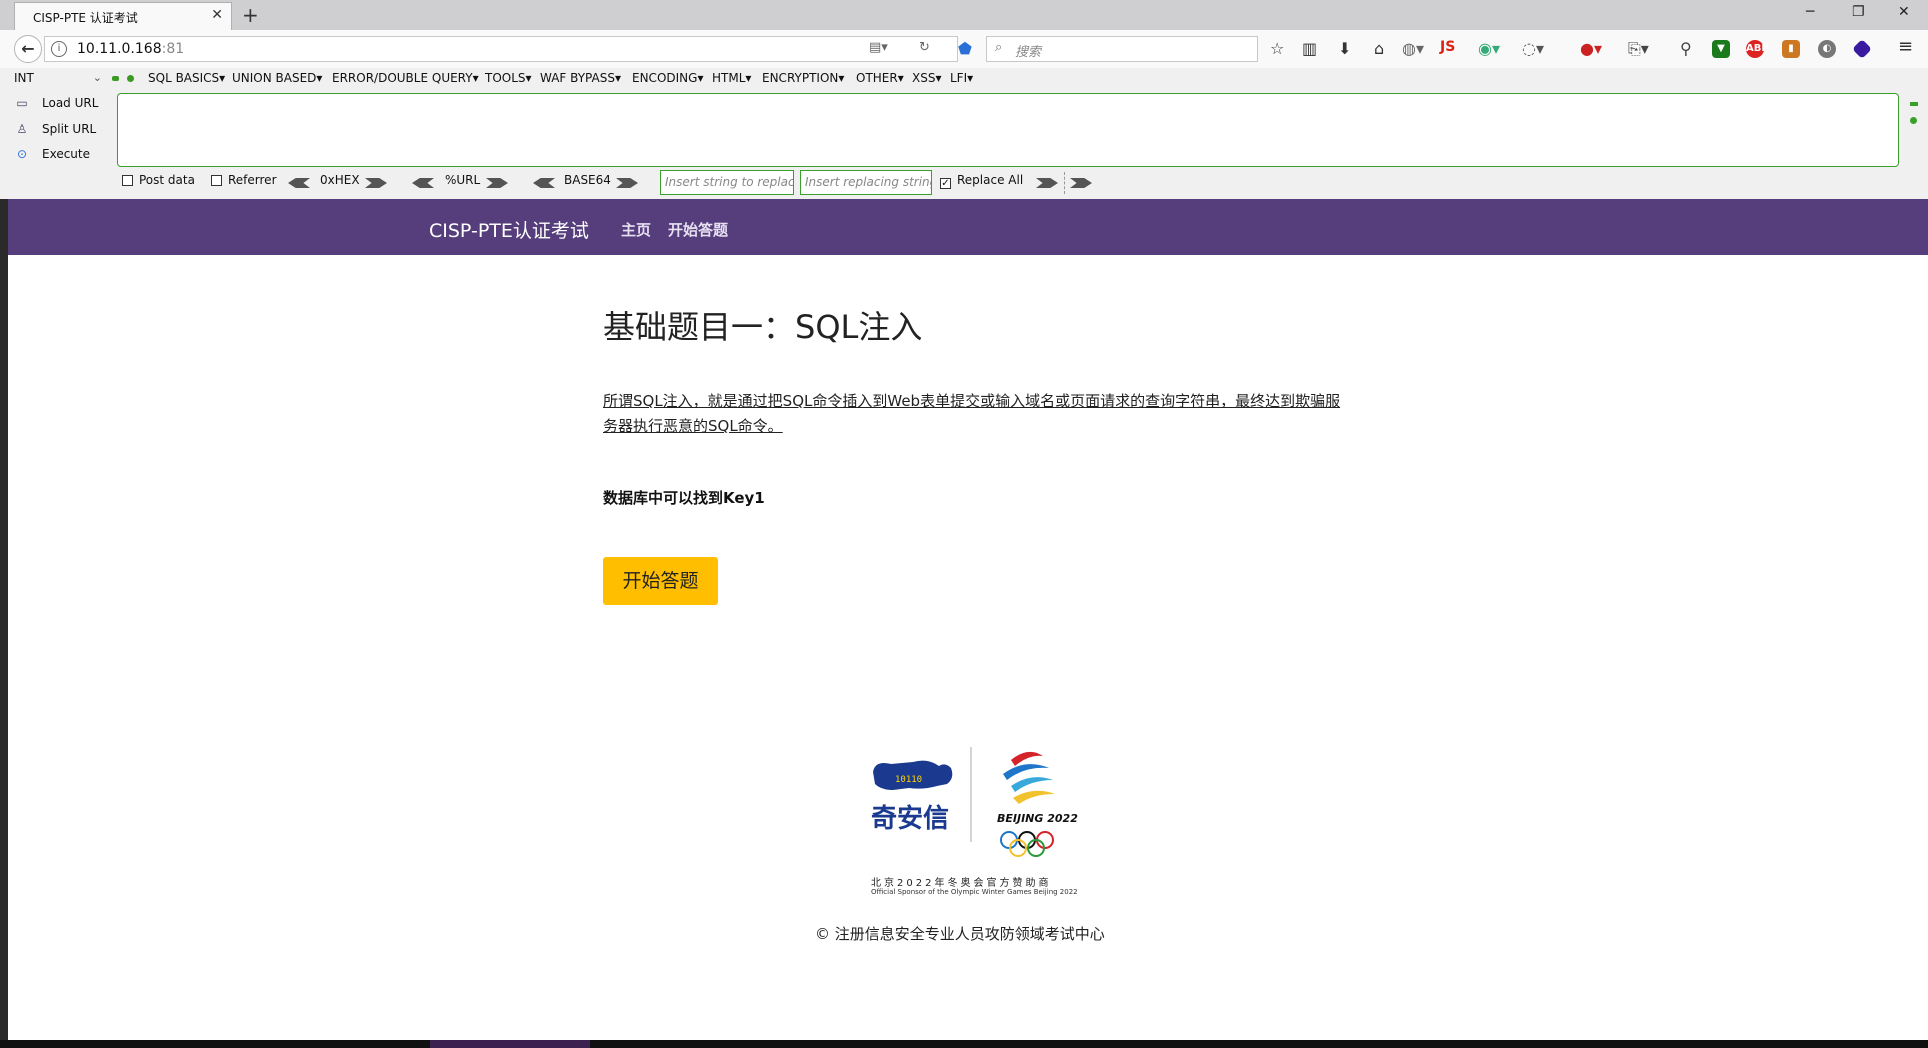 Image resolution: width=1928 pixels, height=1048 pixels. I want to click on cookie-icon: ◌▾, so click(1533, 48).